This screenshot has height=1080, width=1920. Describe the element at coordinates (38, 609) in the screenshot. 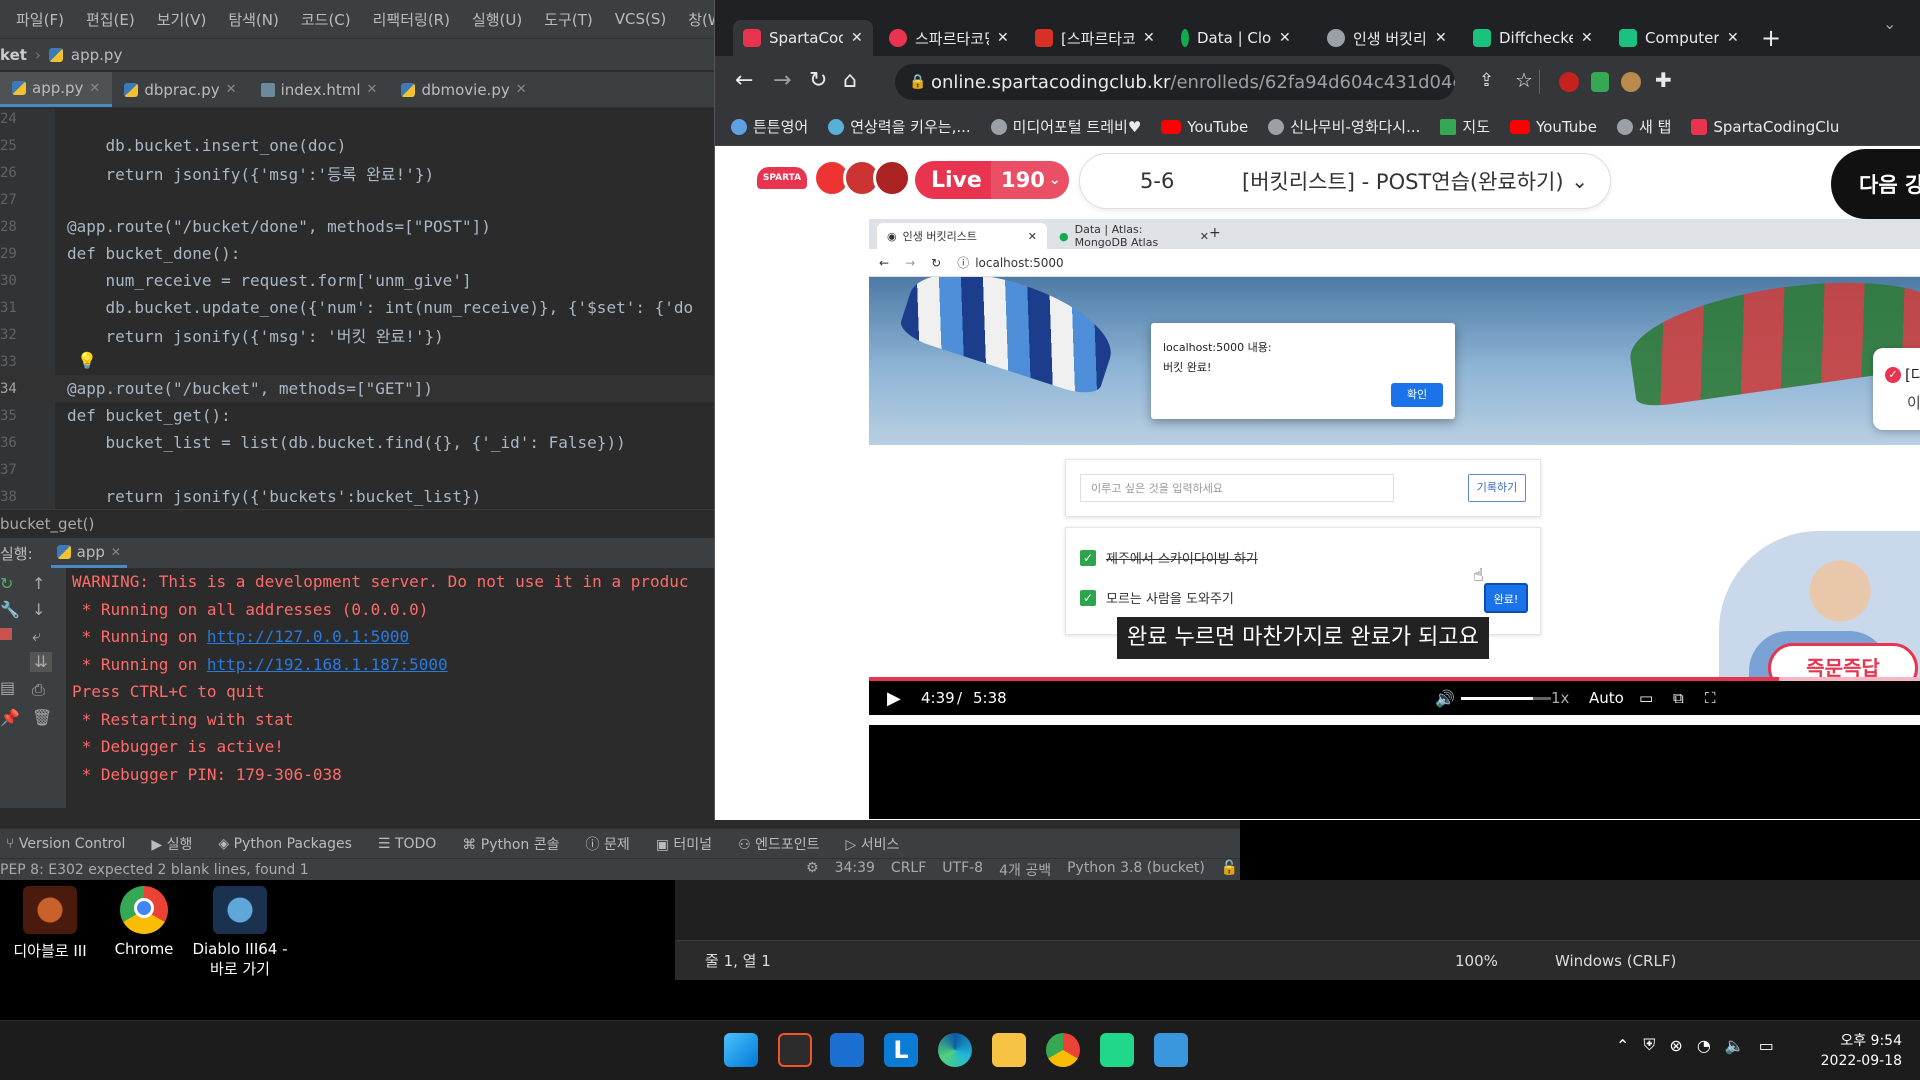

I see `arrow-down-icon: ↓` at that location.